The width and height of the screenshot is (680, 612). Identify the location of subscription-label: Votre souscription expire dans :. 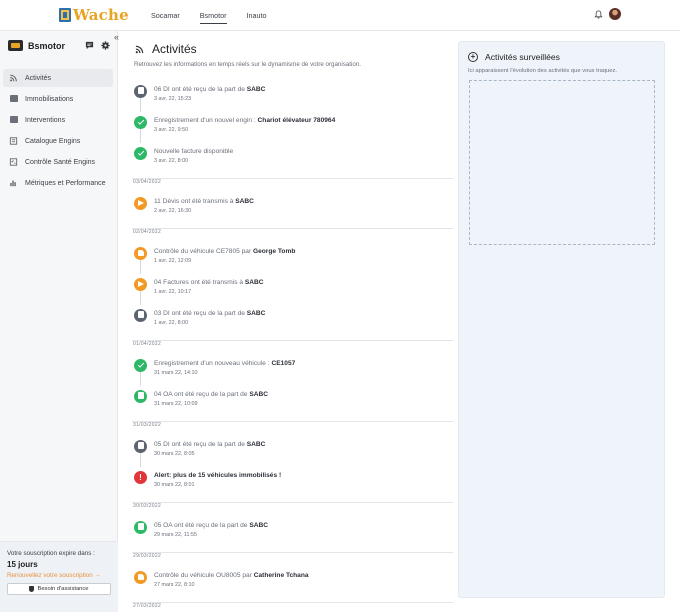
(51, 553).